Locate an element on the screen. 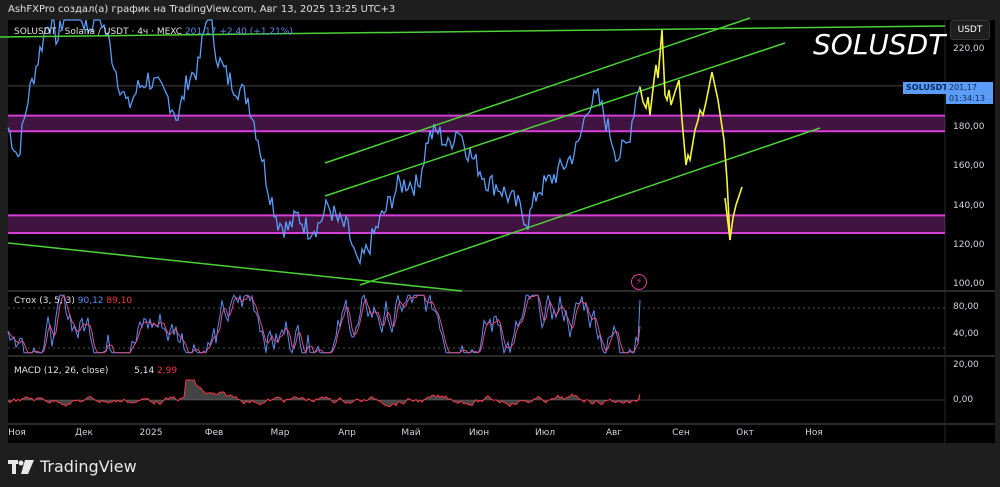 The height and width of the screenshot is (487, 1000). tradingview-logo-icon is located at coordinates (21, 466).